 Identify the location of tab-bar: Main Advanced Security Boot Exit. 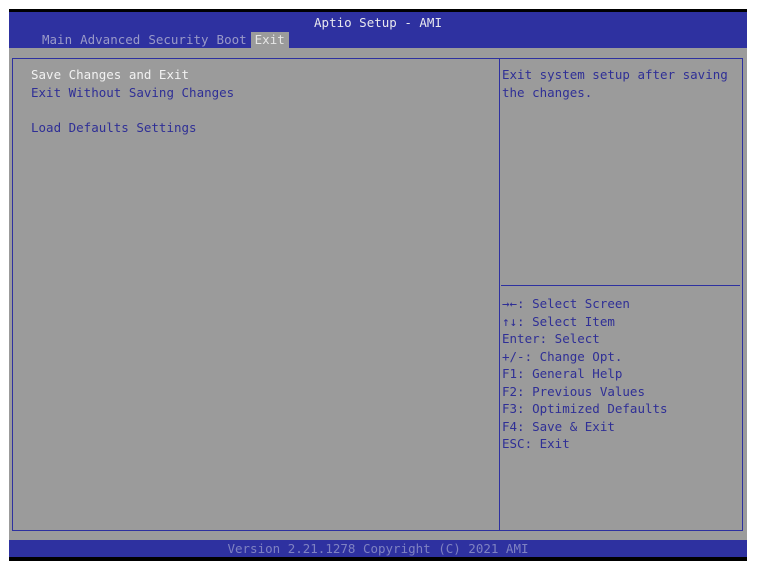
(163, 40).